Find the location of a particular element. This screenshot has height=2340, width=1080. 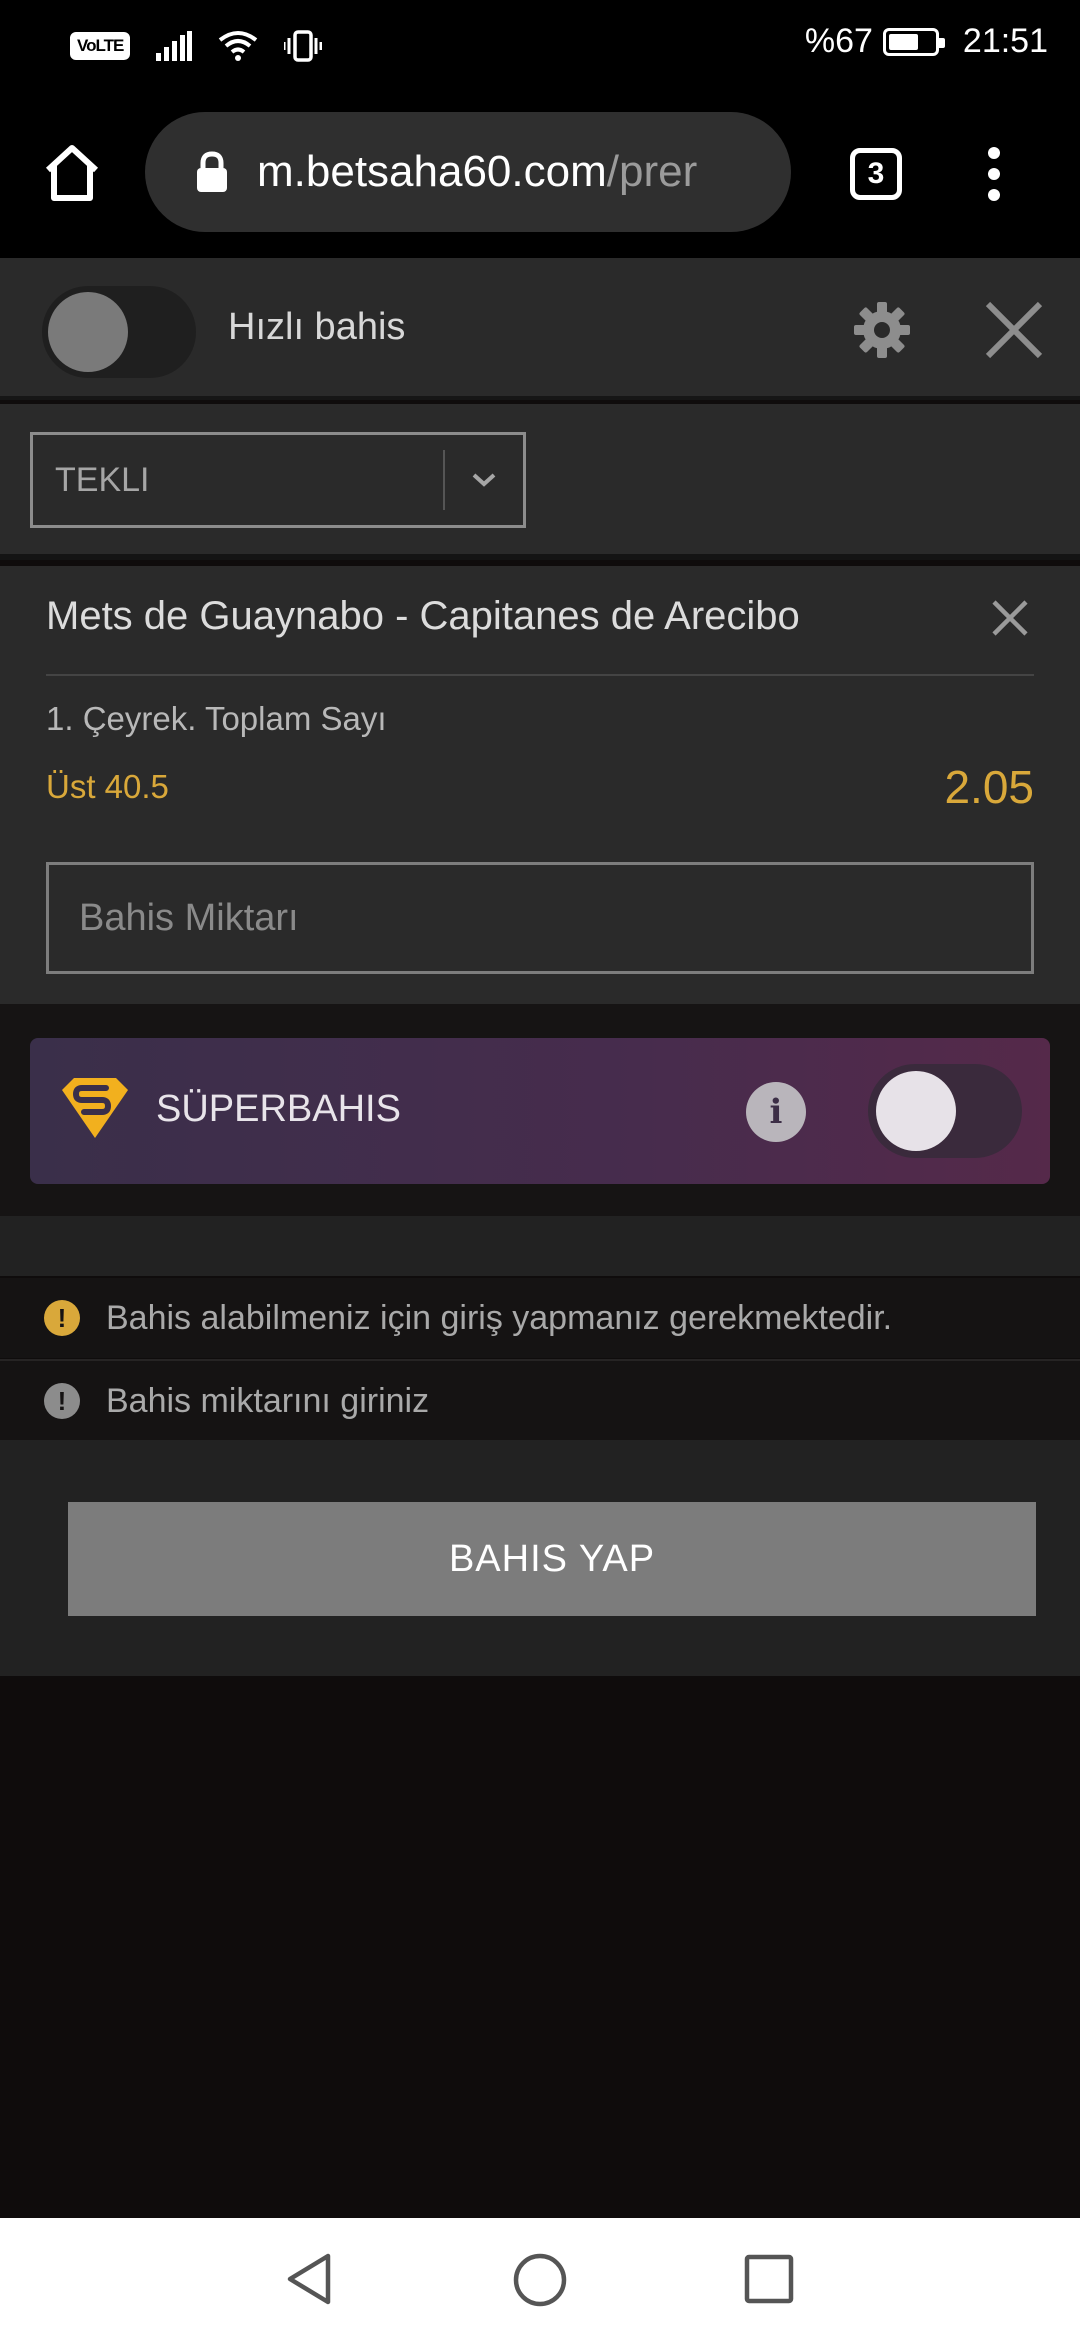

system-nav-bar is located at coordinates (540, 2279).